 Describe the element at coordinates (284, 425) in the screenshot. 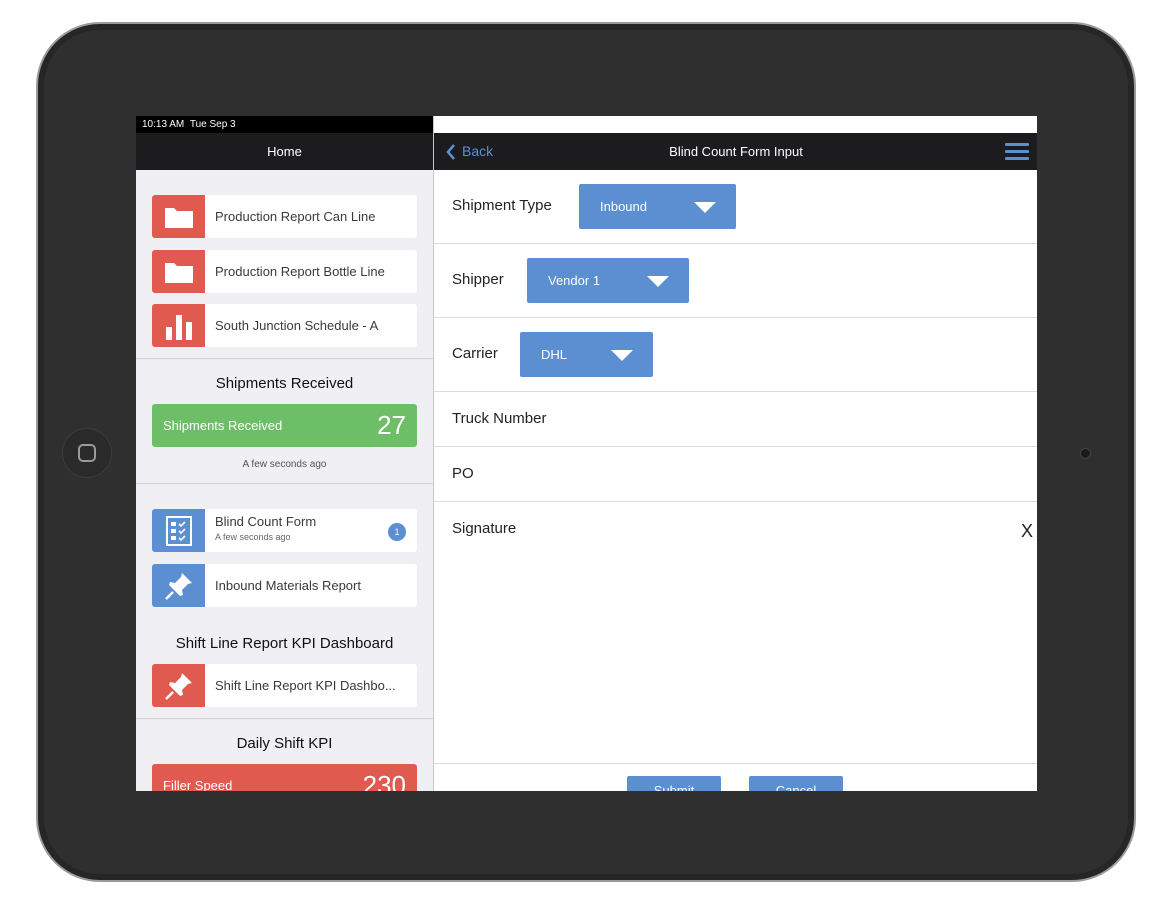

I see `kpi-shipments-received: Shipments Received 27` at that location.